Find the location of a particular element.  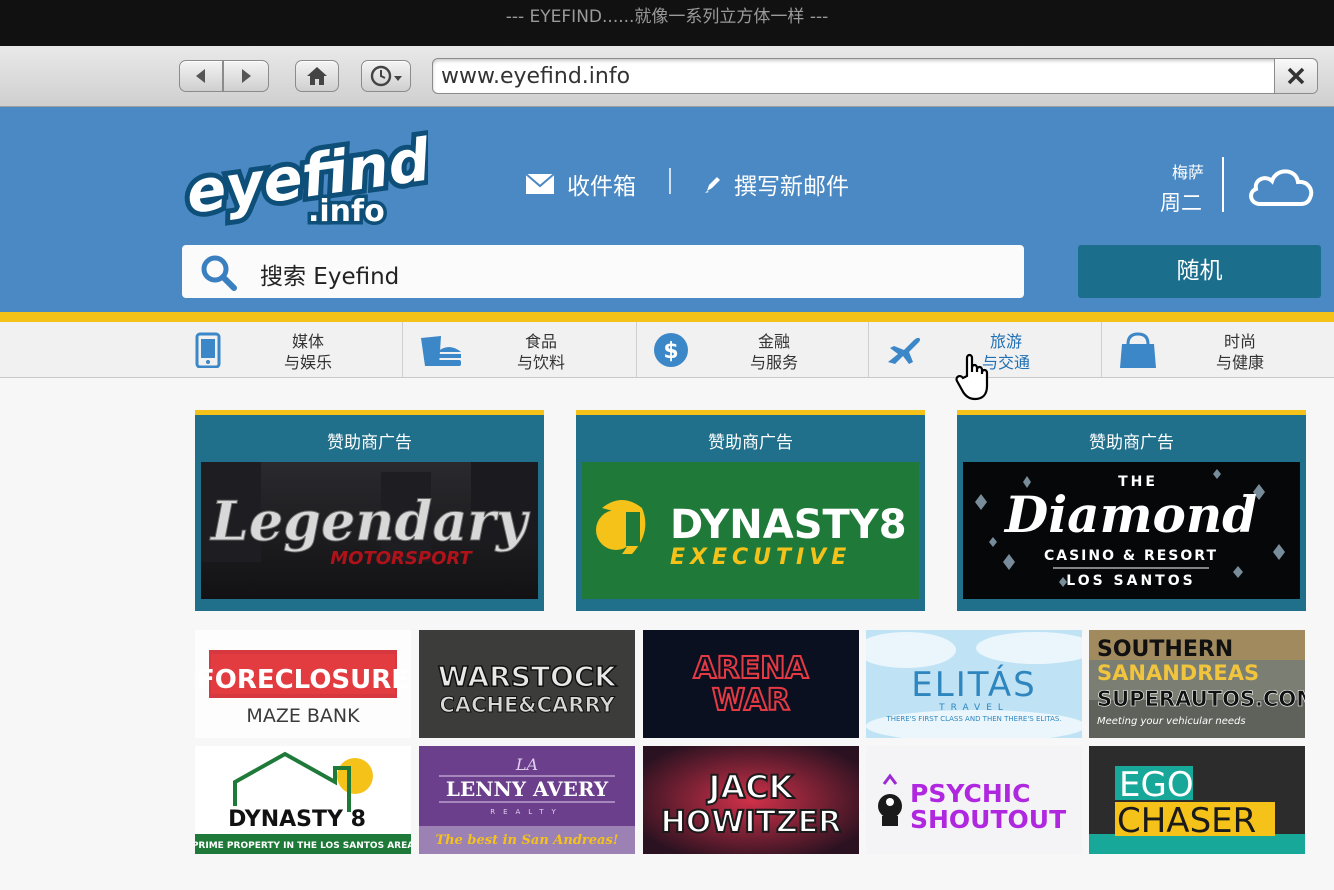

pencil-icon is located at coordinates (712, 185).